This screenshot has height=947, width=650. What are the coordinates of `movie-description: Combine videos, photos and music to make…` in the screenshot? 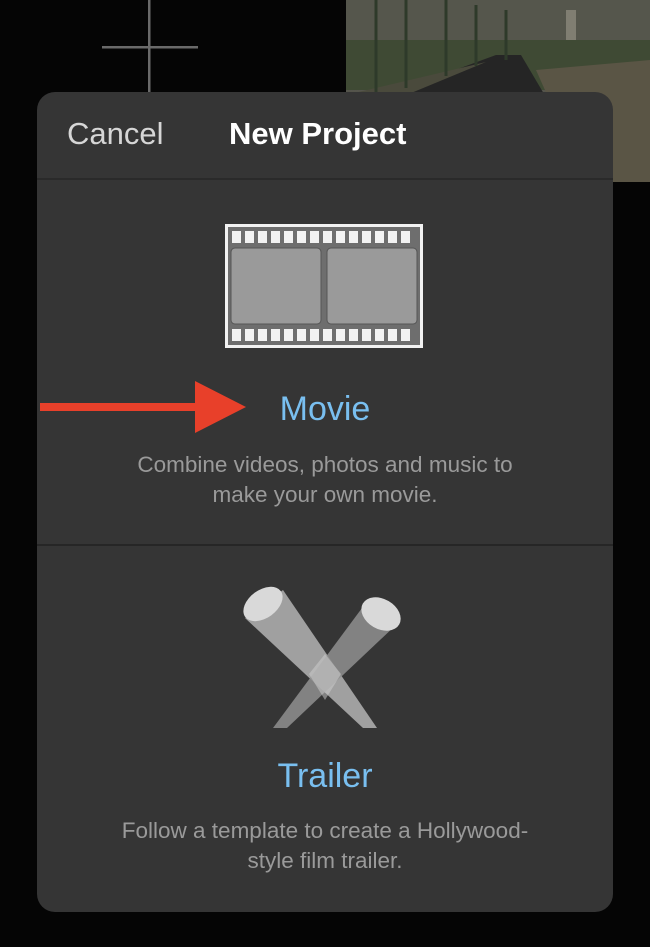 It's located at (325, 479).